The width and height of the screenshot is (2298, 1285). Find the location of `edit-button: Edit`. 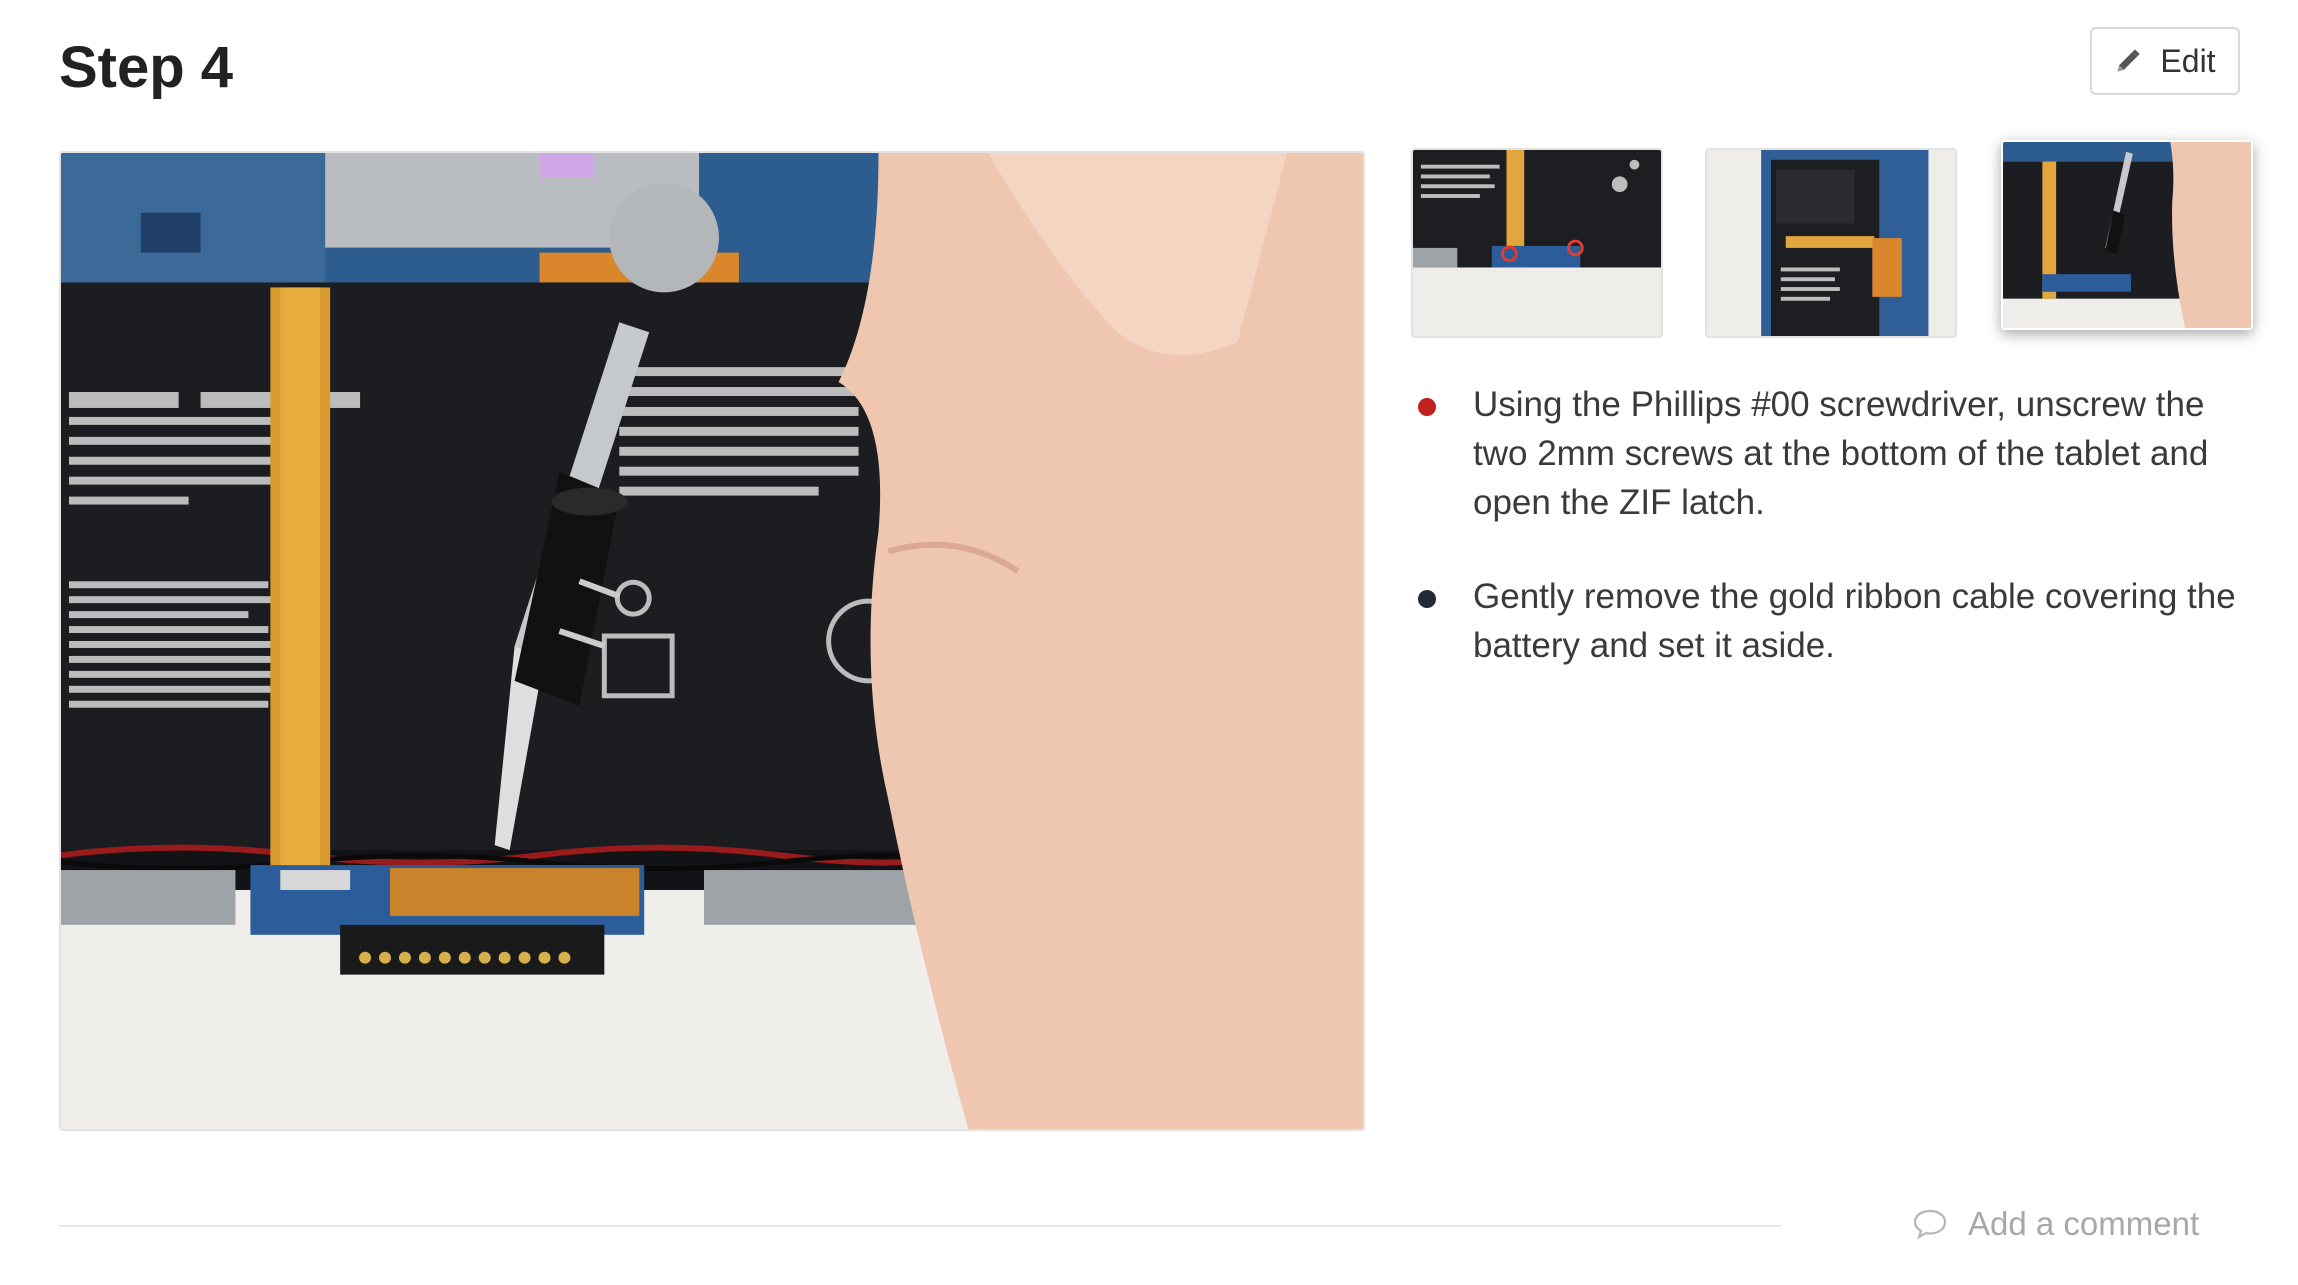

edit-button: Edit is located at coordinates (2165, 61).